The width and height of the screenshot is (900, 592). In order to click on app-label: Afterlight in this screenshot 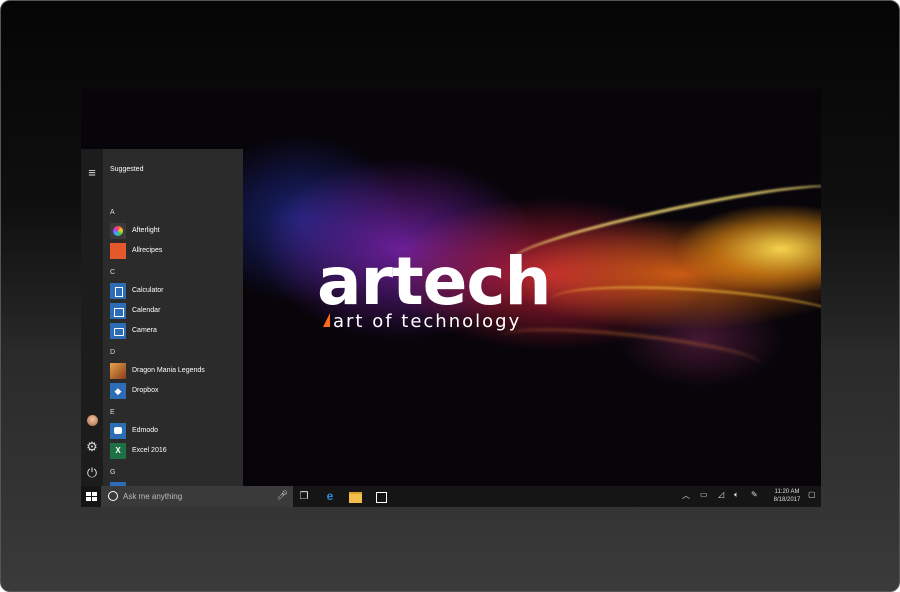, I will do `click(146, 230)`.